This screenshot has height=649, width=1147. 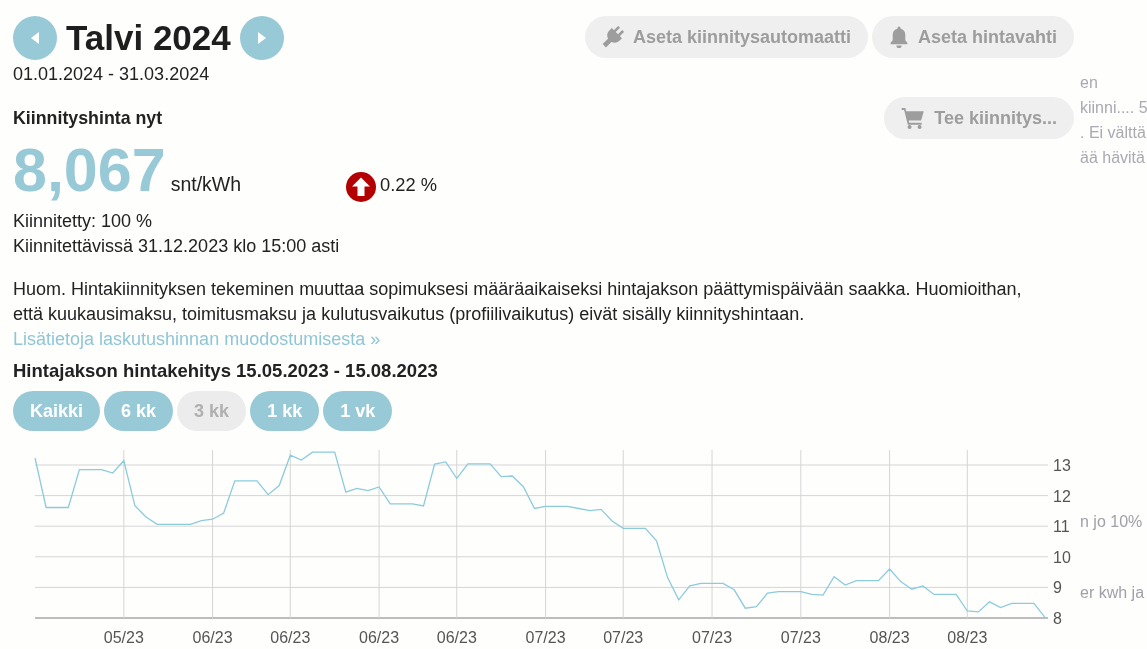 I want to click on range-tab: 3 kk, so click(x=212, y=411).